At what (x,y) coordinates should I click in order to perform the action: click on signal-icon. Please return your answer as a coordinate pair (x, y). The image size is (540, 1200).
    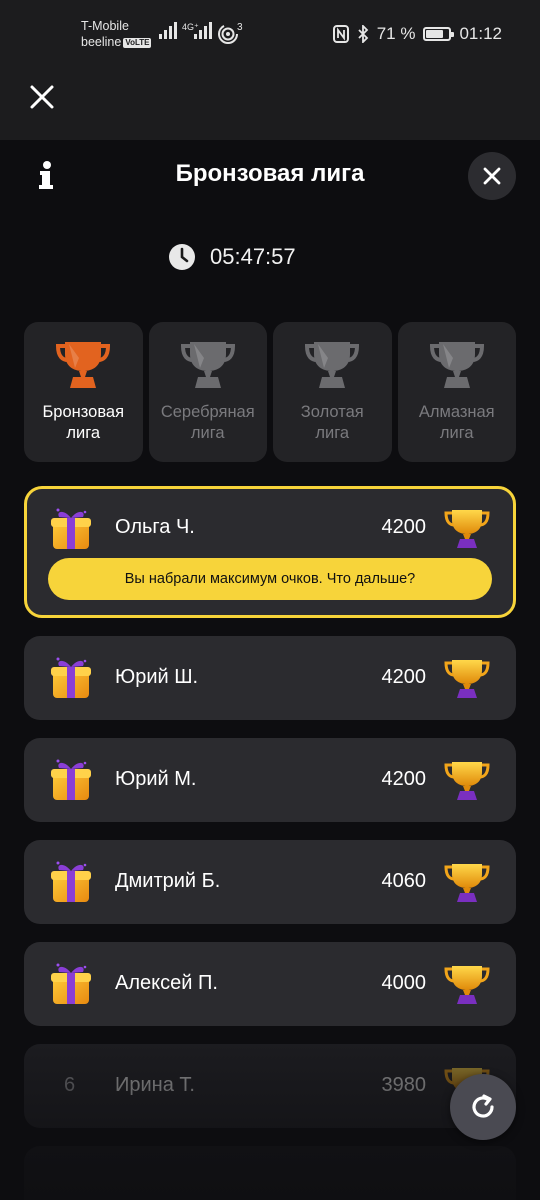
    Looking at the image, I should click on (168, 30).